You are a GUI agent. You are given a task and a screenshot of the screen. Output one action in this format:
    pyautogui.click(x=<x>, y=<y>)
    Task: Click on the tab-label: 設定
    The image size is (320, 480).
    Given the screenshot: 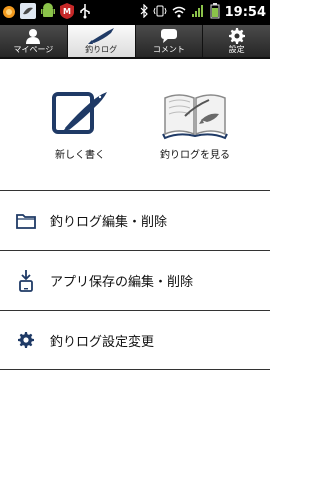 What is the action you would take?
    pyautogui.click(x=236, y=49)
    